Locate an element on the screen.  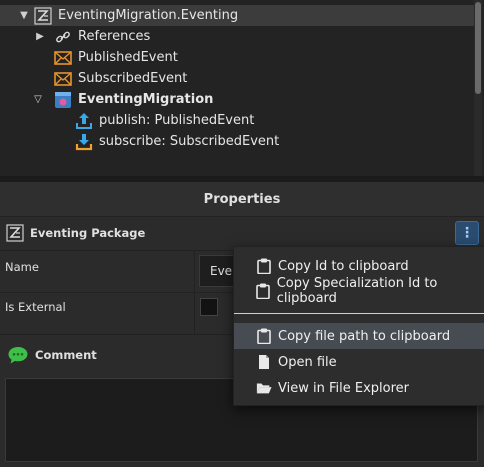
tree-item-label: PublishedEvent is located at coordinates (128, 57).